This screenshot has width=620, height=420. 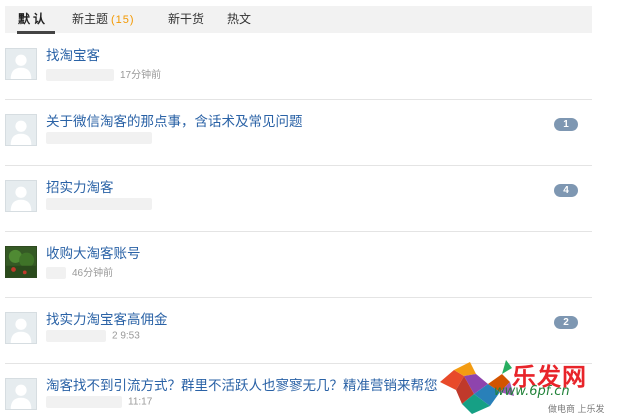 What do you see at coordinates (298, 133) in the screenshot?
I see `thread-row: 关于微信淘客的那点事，含话术及常见问题 1` at bounding box center [298, 133].